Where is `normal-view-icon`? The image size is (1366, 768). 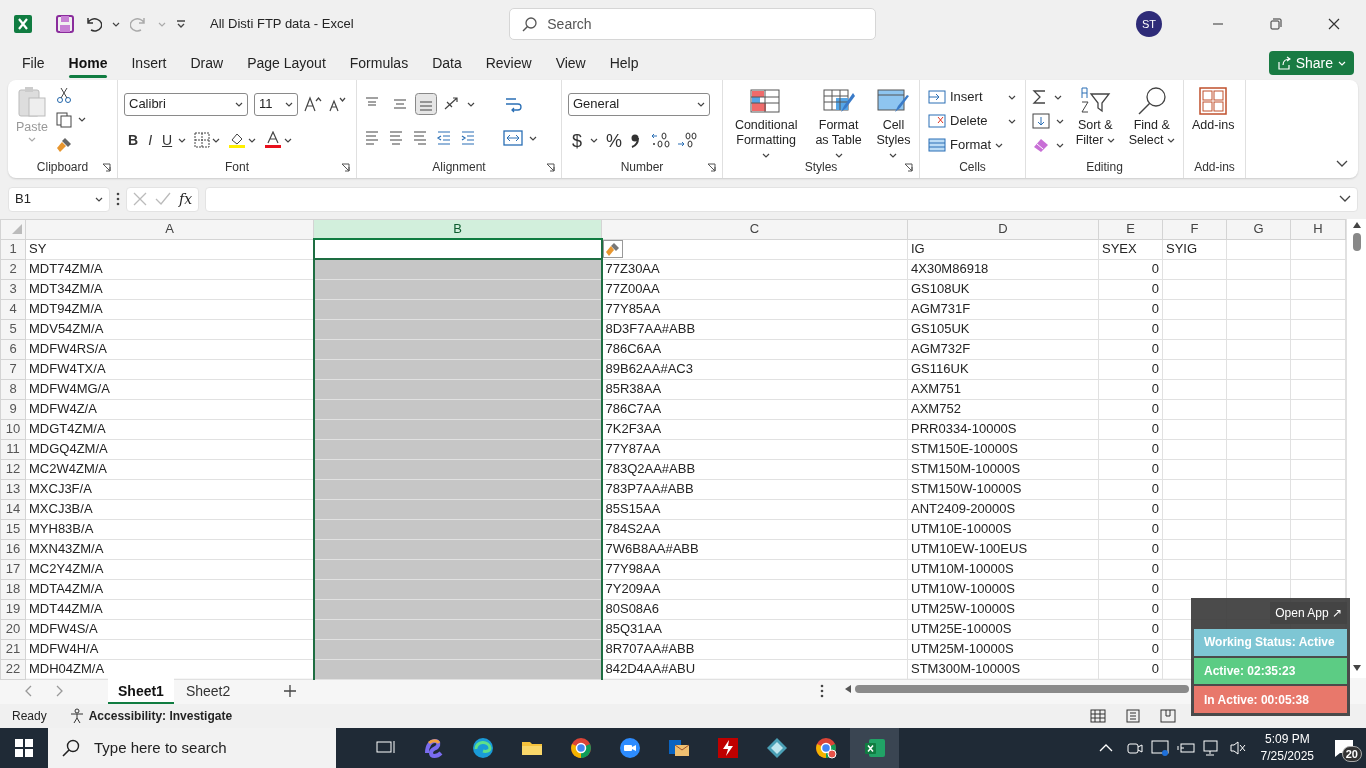 normal-view-icon is located at coordinates (1098, 716).